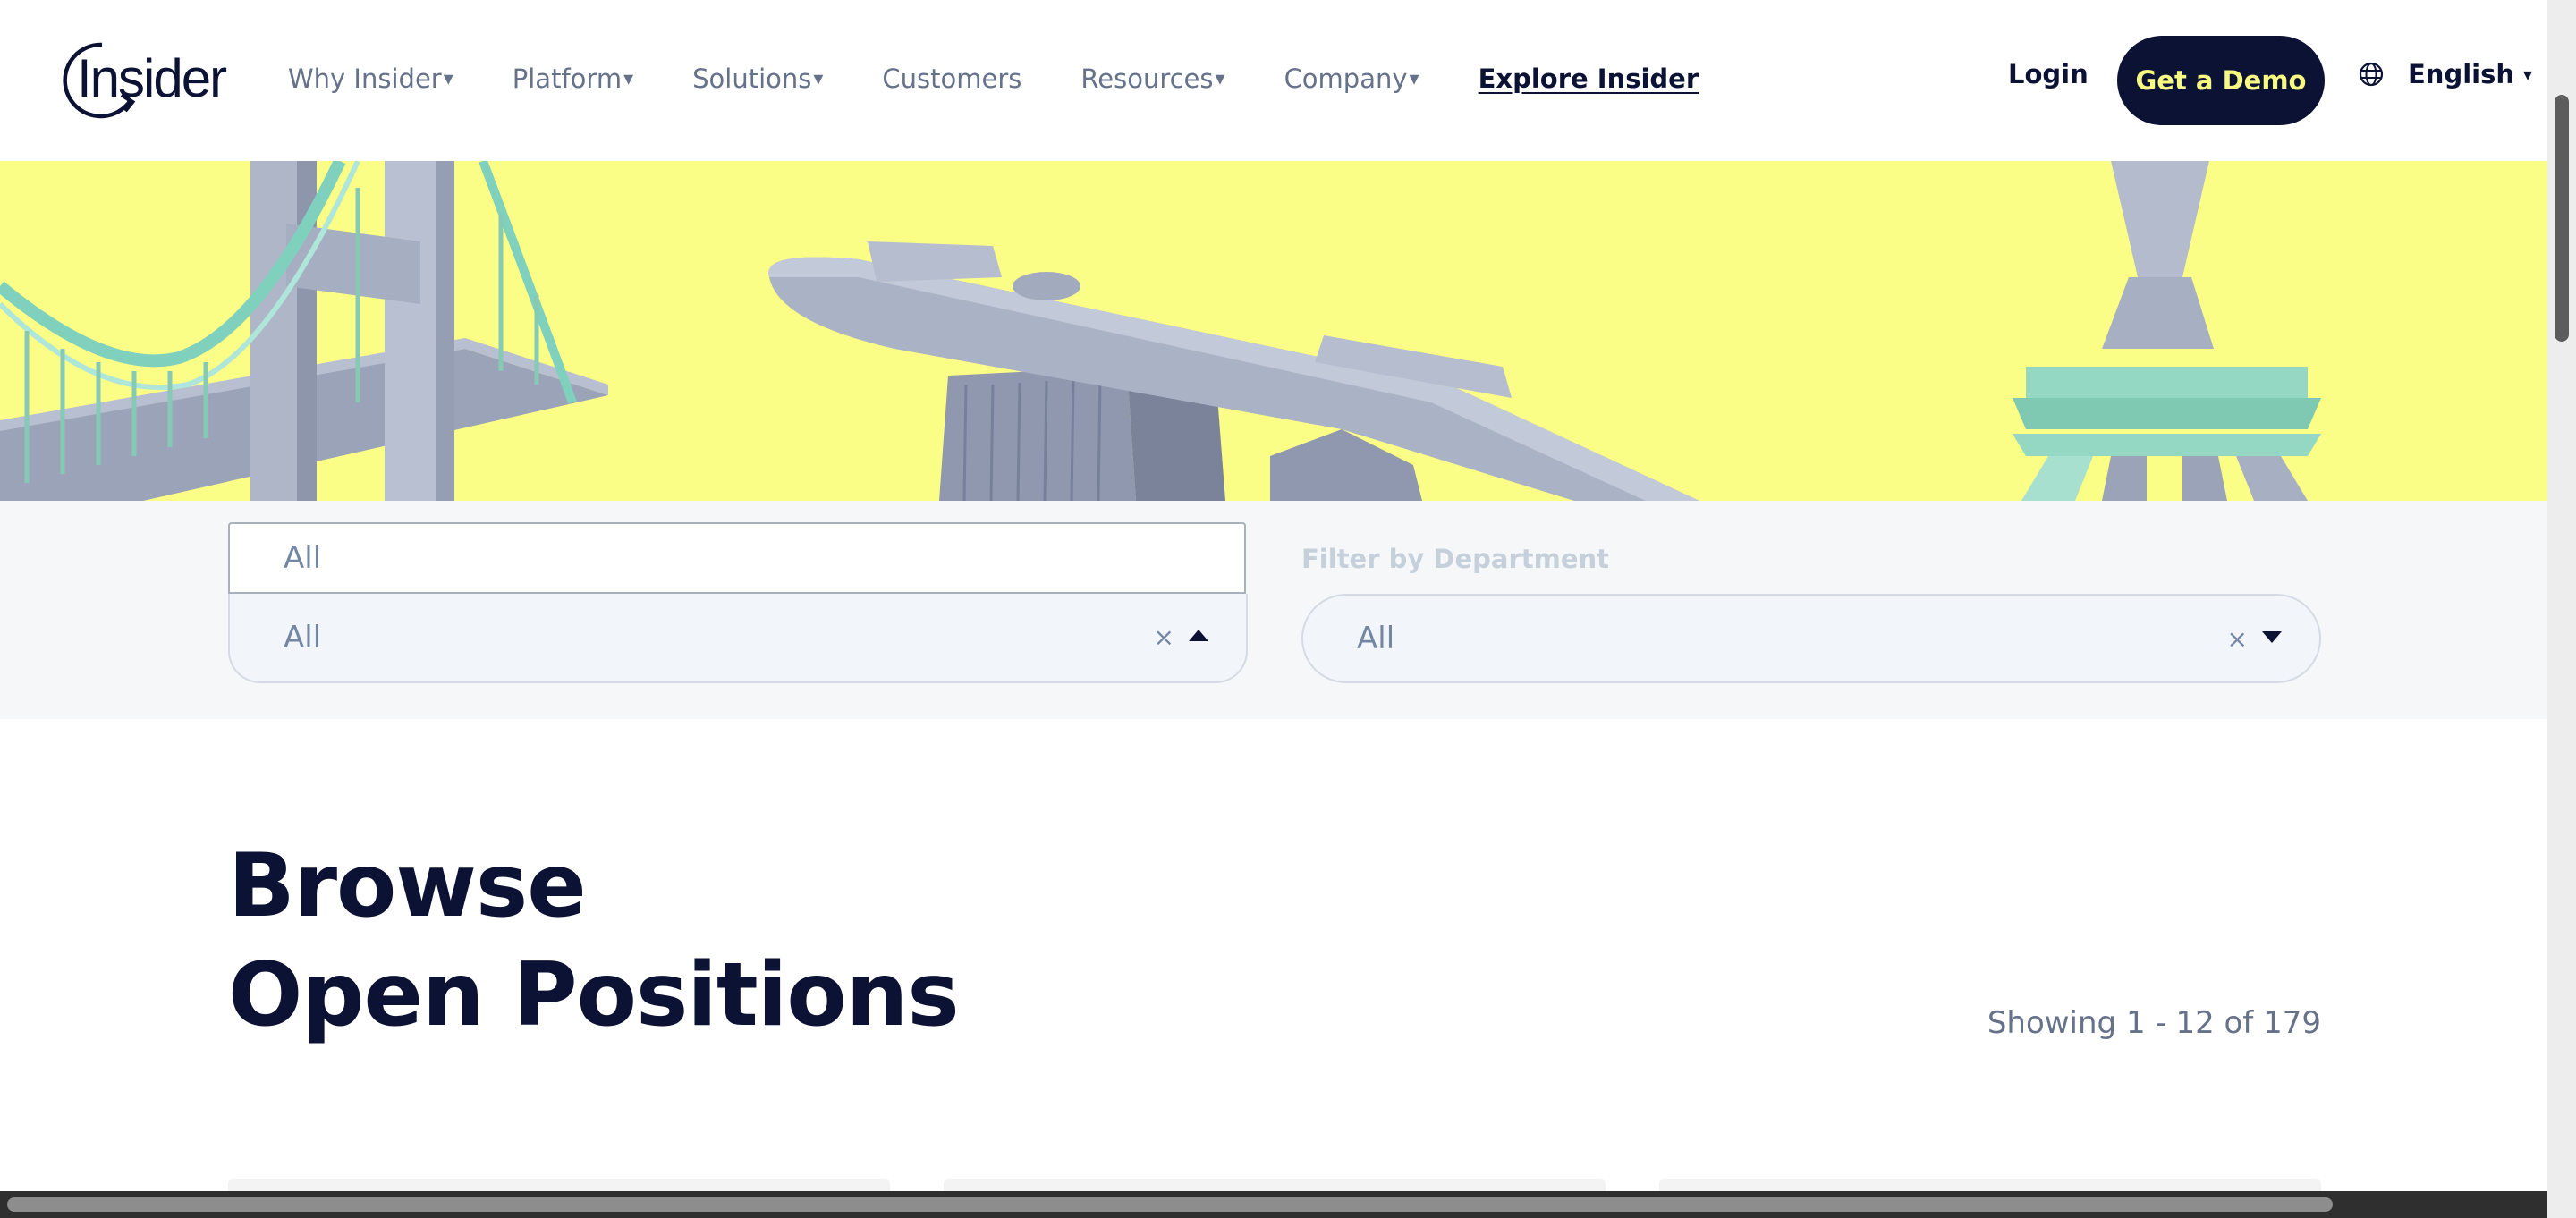 The image size is (2576, 1218). Describe the element at coordinates (594, 941) in the screenshot. I see `page-title: Browse Open Positions` at that location.